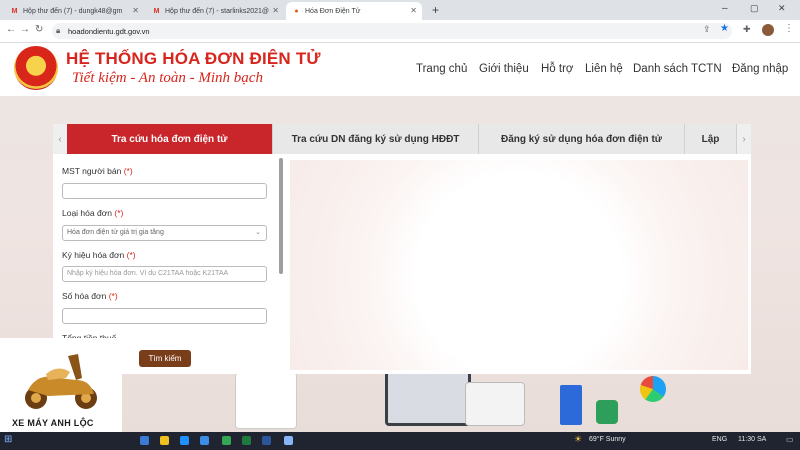 This screenshot has width=800, height=450. I want to click on tabs-next-arrow: ›, so click(744, 139).